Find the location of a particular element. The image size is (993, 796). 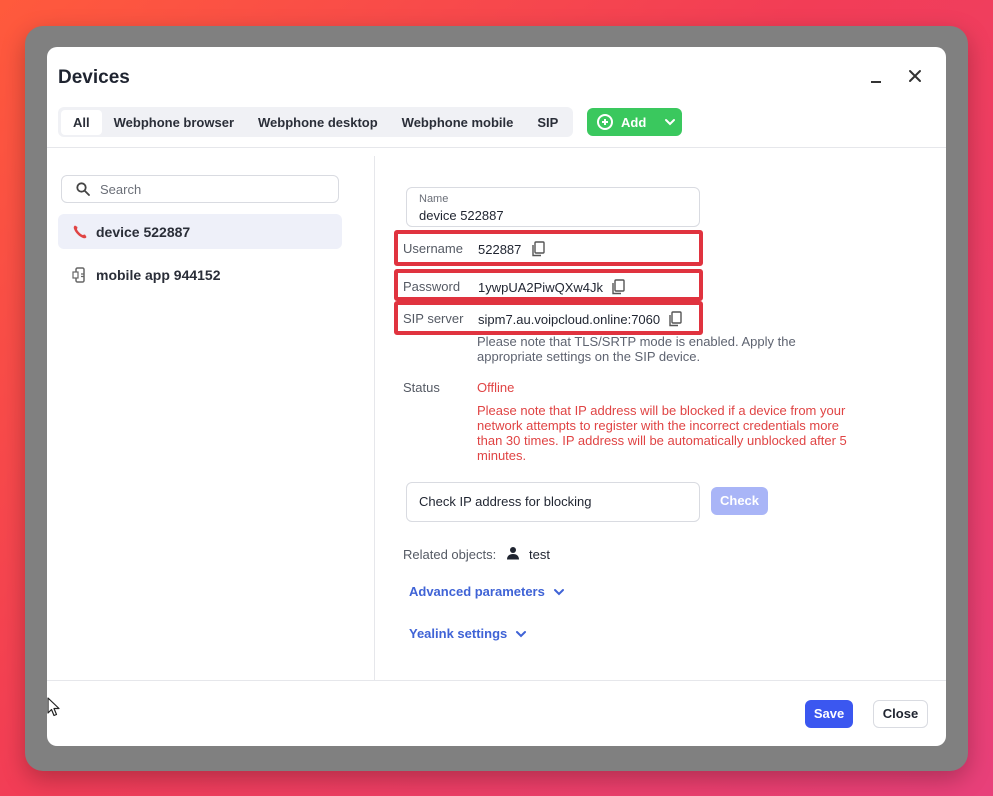

yealink-settings-toggle: Yealink settings is located at coordinates (468, 633).